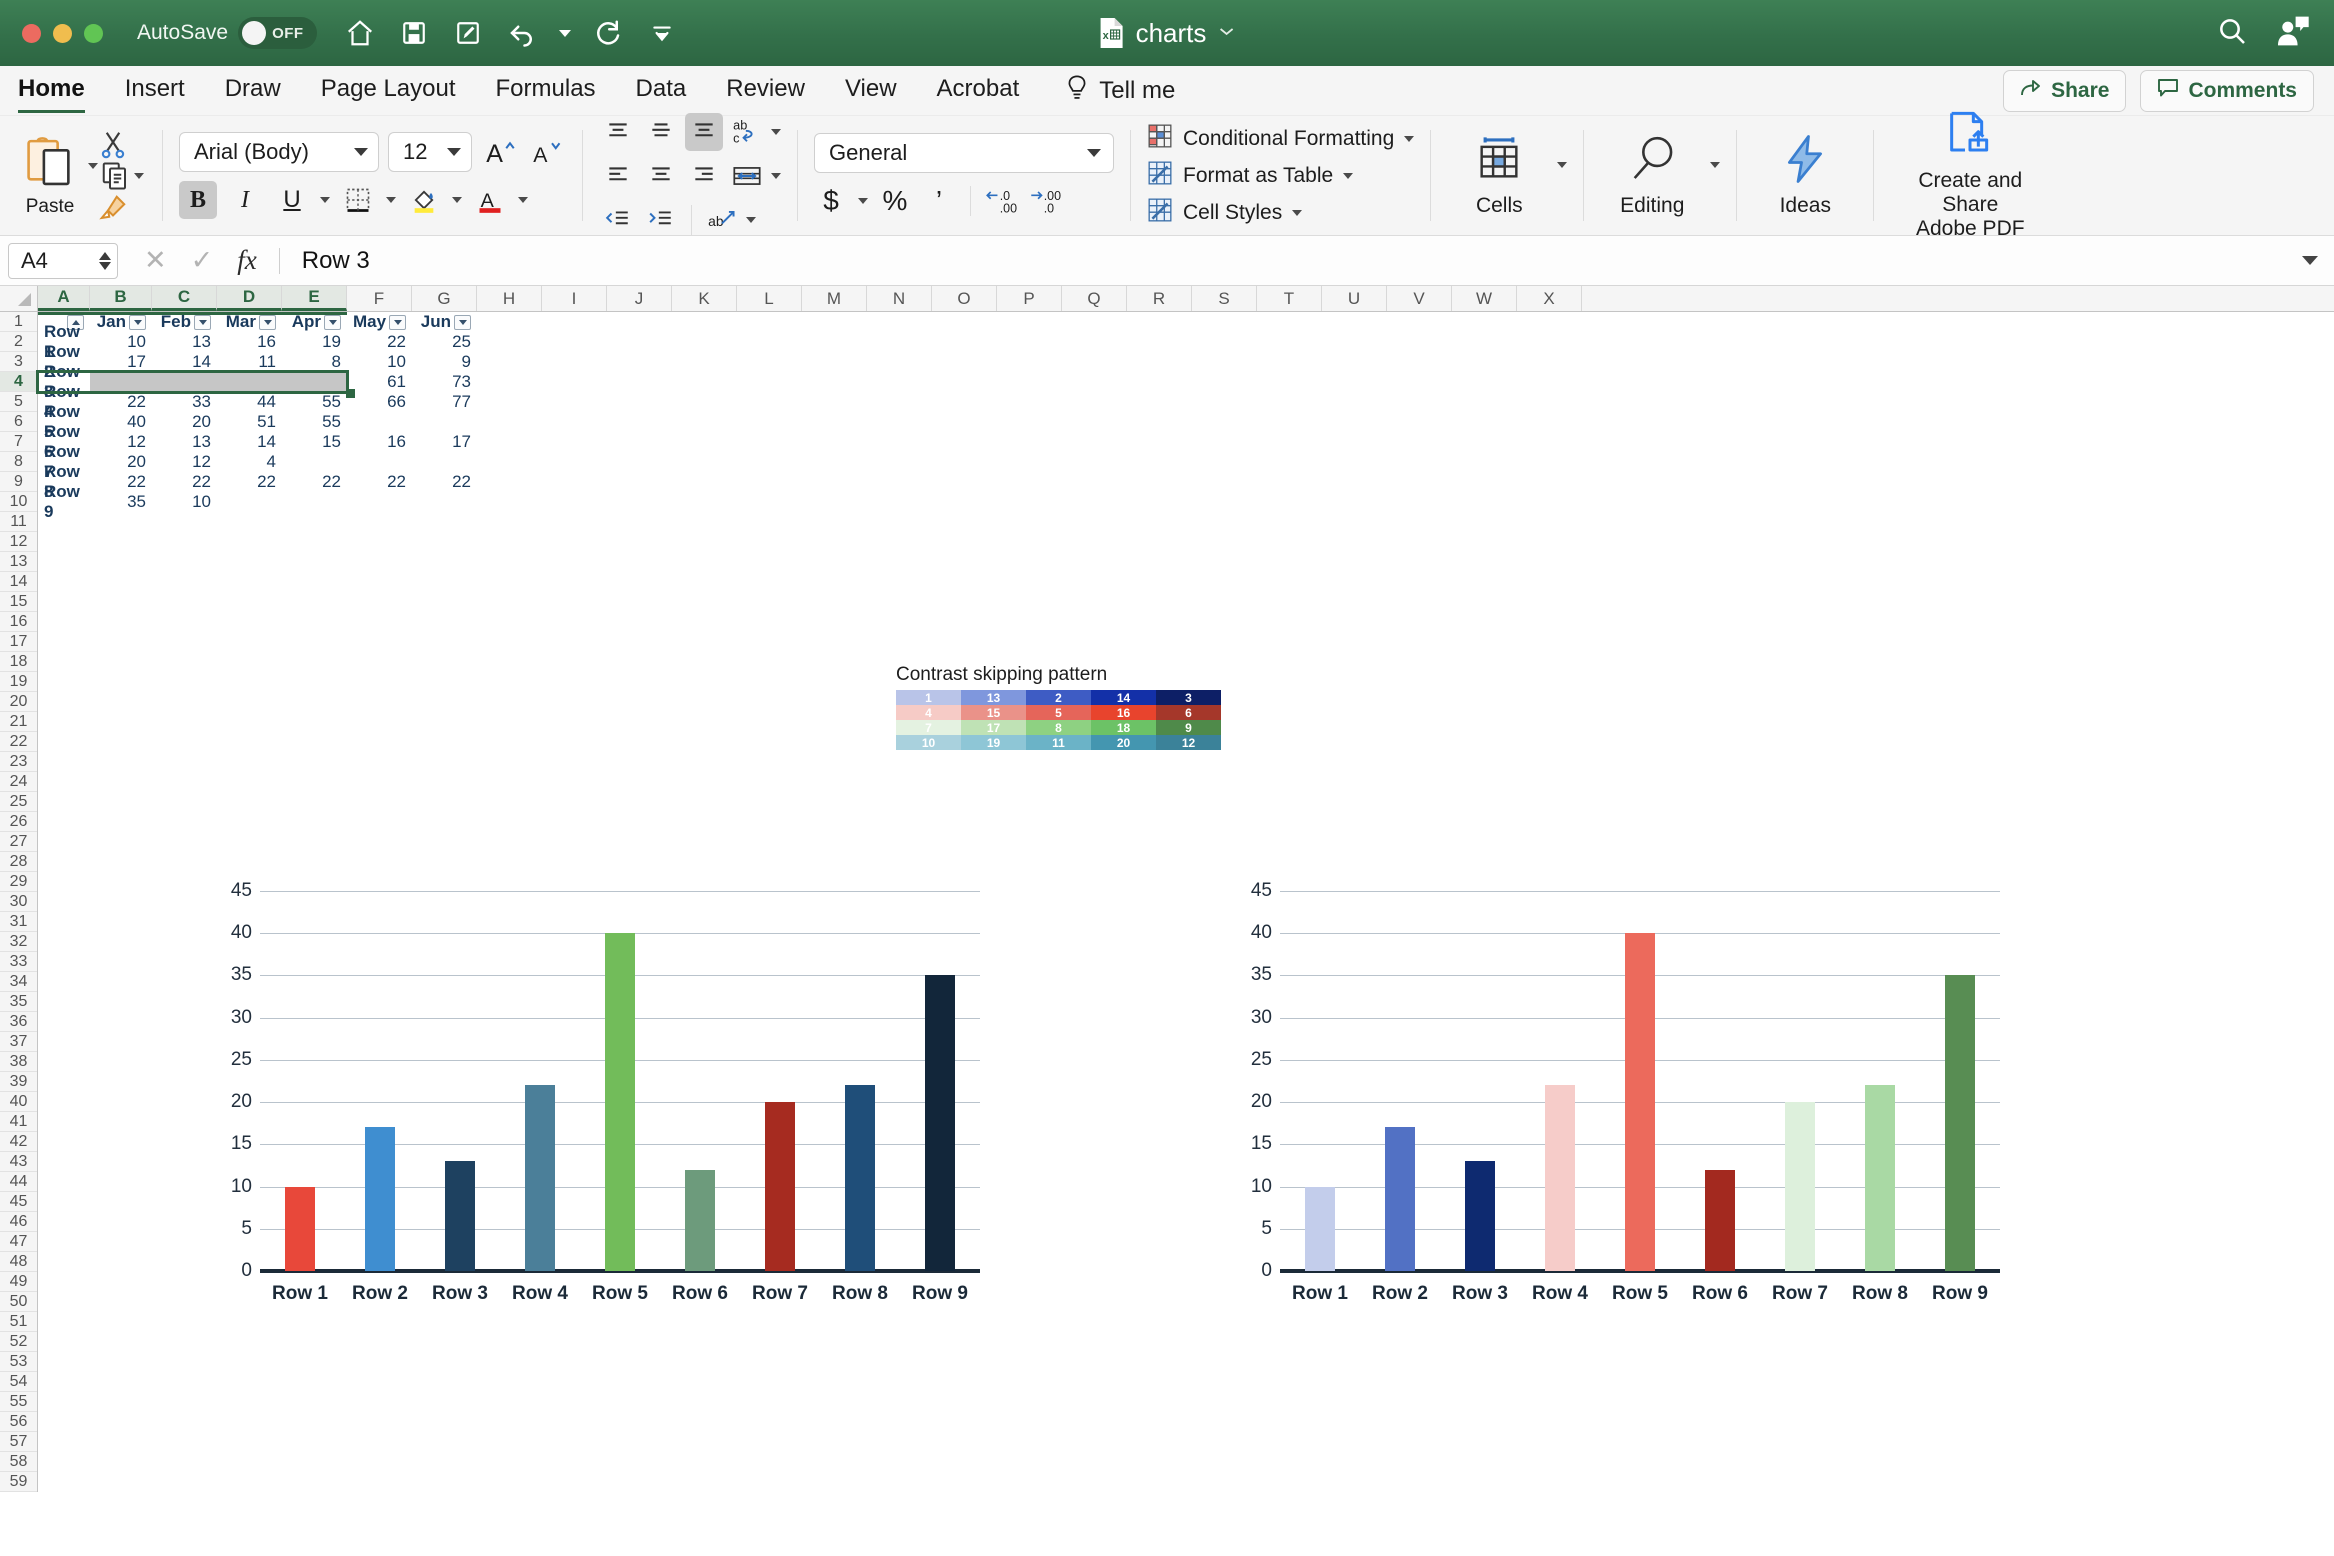  Describe the element at coordinates (18, 1462) in the screenshot. I see `row-header-58: 58` at that location.